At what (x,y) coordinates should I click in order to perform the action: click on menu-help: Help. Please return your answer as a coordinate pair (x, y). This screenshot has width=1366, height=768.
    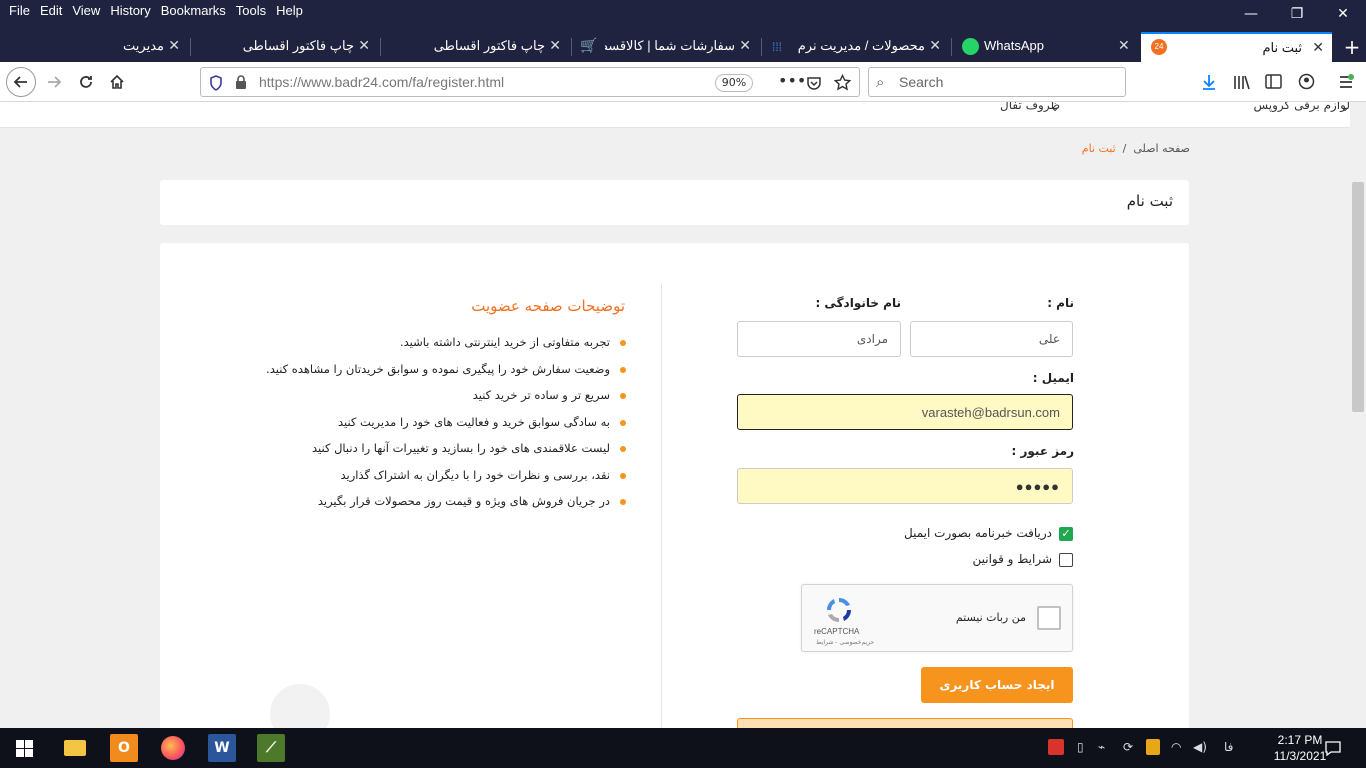
    Looking at the image, I should click on (289, 11).